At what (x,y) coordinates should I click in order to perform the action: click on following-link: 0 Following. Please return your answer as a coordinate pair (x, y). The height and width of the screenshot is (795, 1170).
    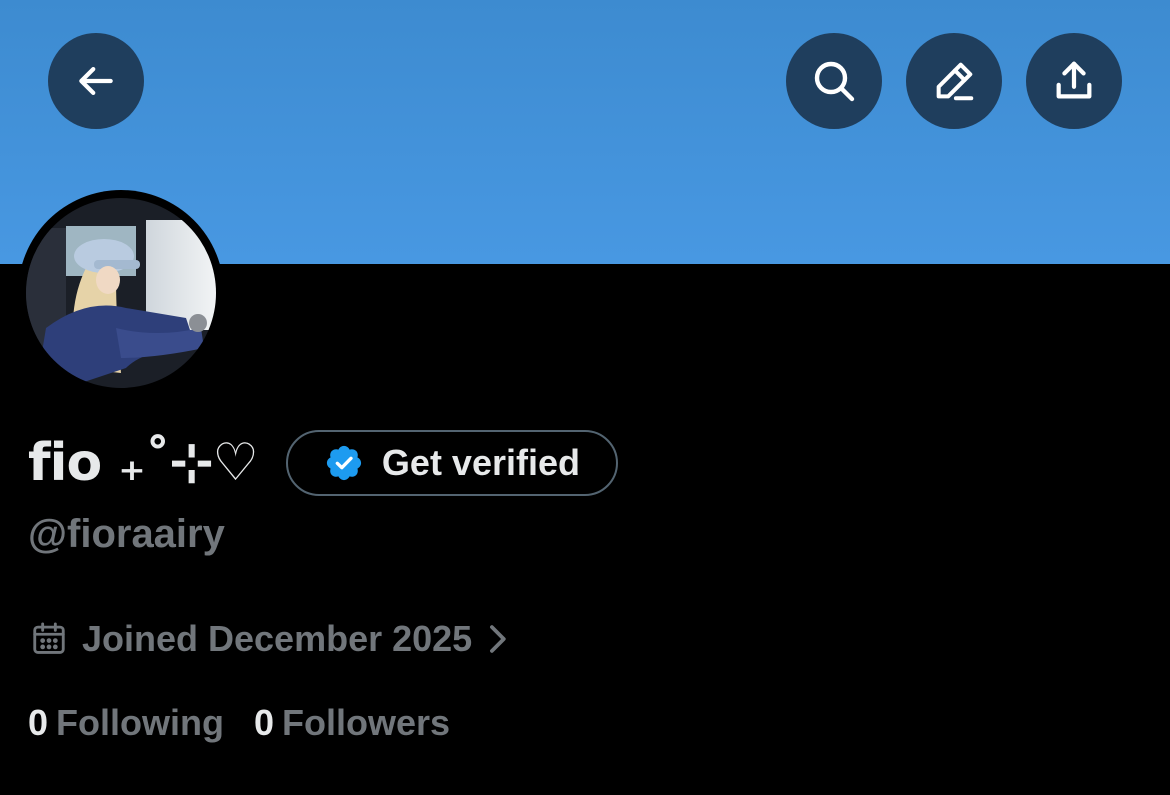
    Looking at the image, I should click on (126, 723).